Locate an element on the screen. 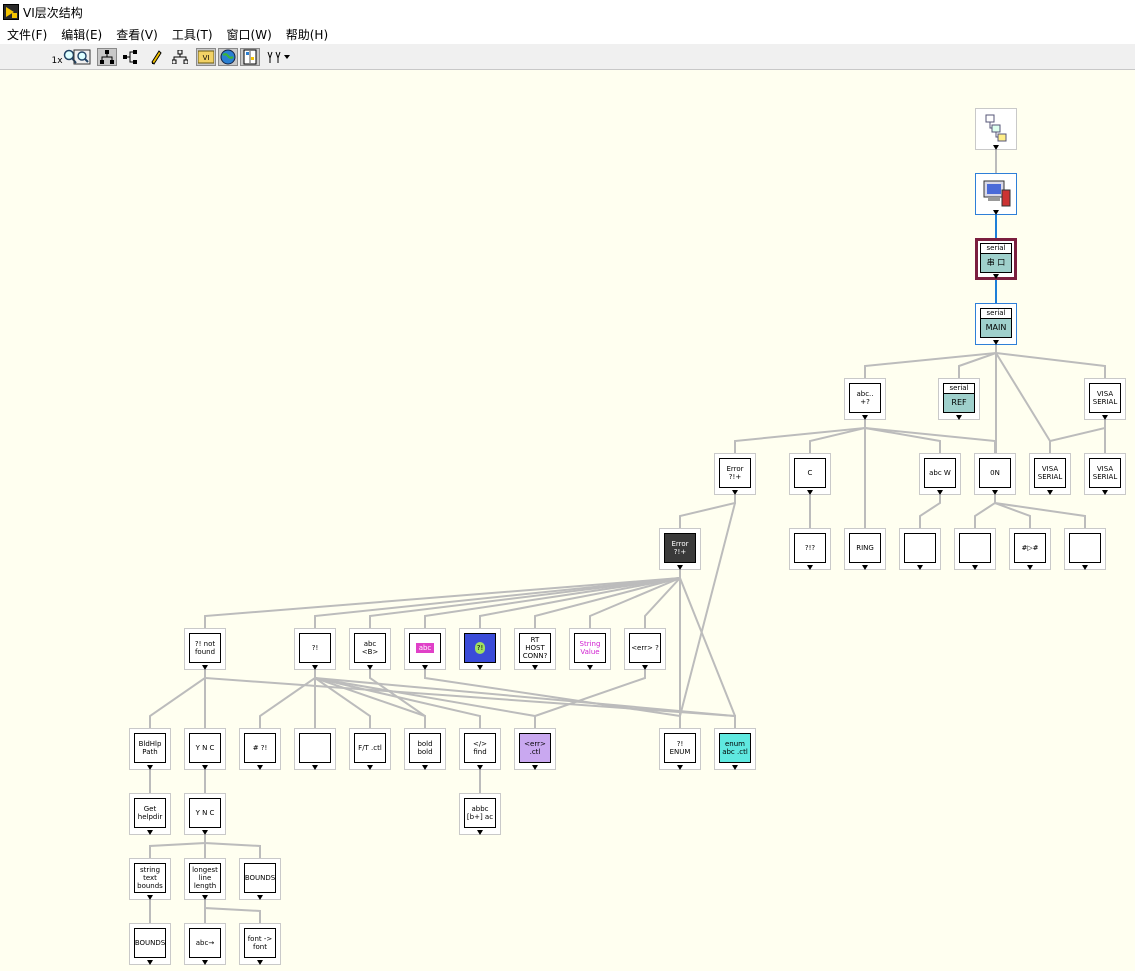 This screenshot has height=971, width=1135. vi-node-arrow-hash: #▷# is located at coordinates (1030, 549).